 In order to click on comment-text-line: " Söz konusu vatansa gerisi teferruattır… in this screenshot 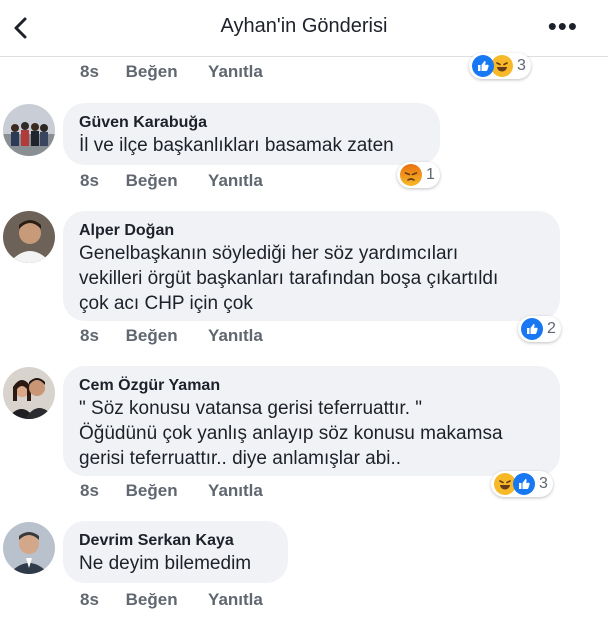, I will do `click(250, 408)`.